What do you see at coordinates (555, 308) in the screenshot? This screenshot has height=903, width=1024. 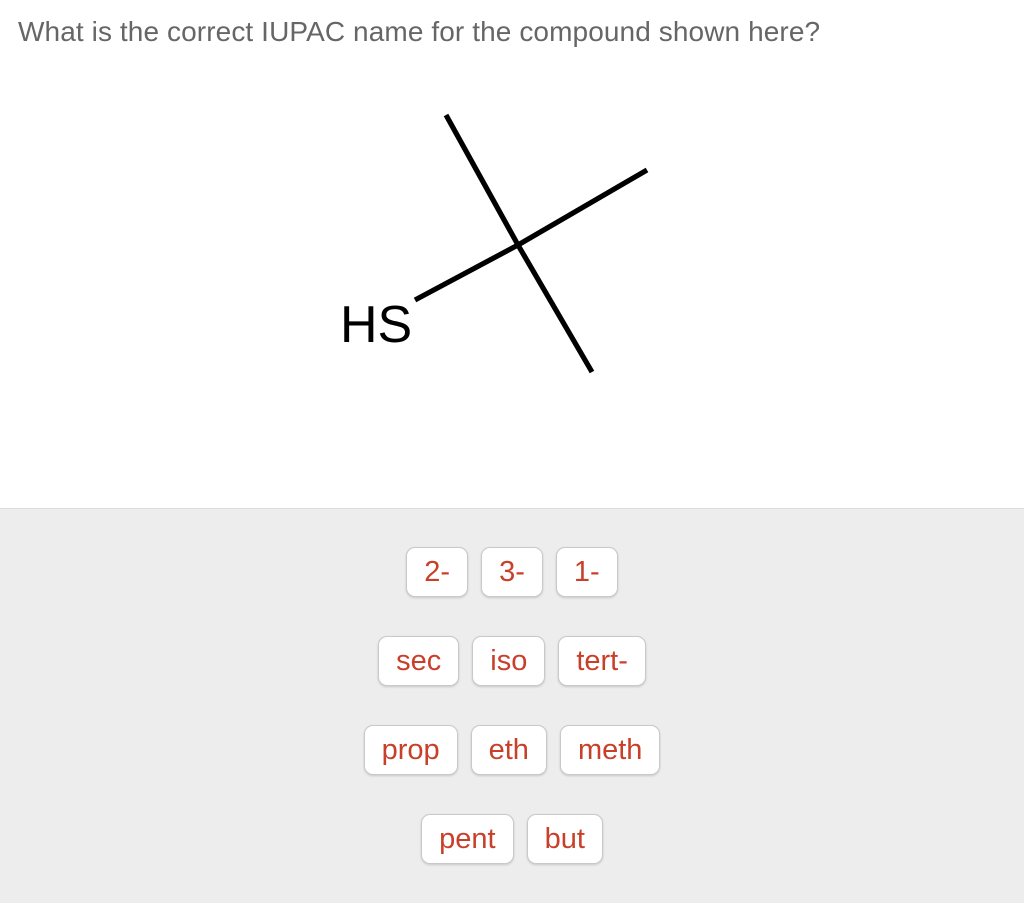 I see `bond-center-to-down-right` at bounding box center [555, 308].